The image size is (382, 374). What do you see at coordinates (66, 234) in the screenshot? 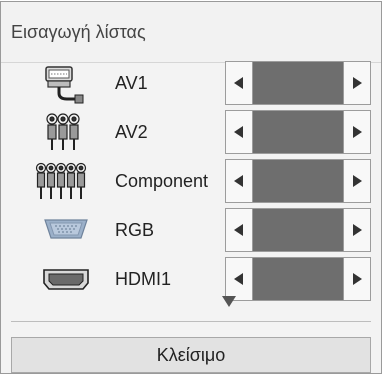
I see `vga-connector-icon` at bounding box center [66, 234].